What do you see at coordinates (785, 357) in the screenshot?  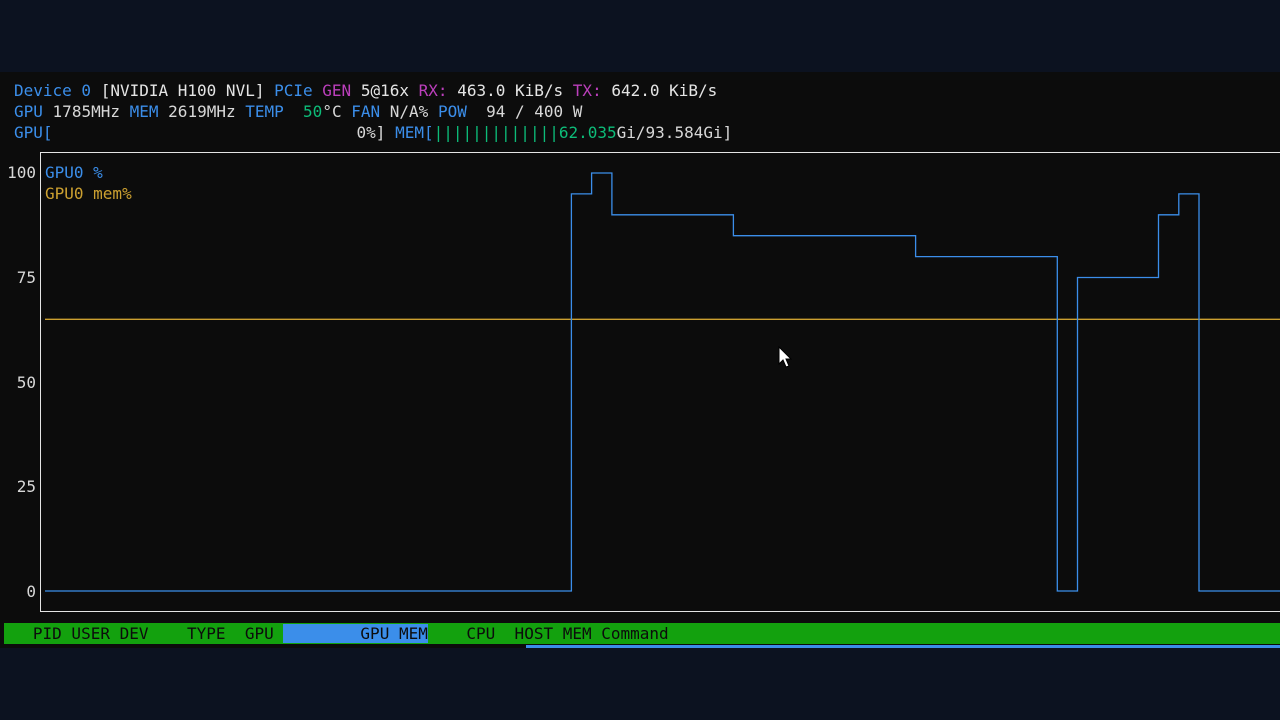 I see `mouse-cursor-icon` at bounding box center [785, 357].